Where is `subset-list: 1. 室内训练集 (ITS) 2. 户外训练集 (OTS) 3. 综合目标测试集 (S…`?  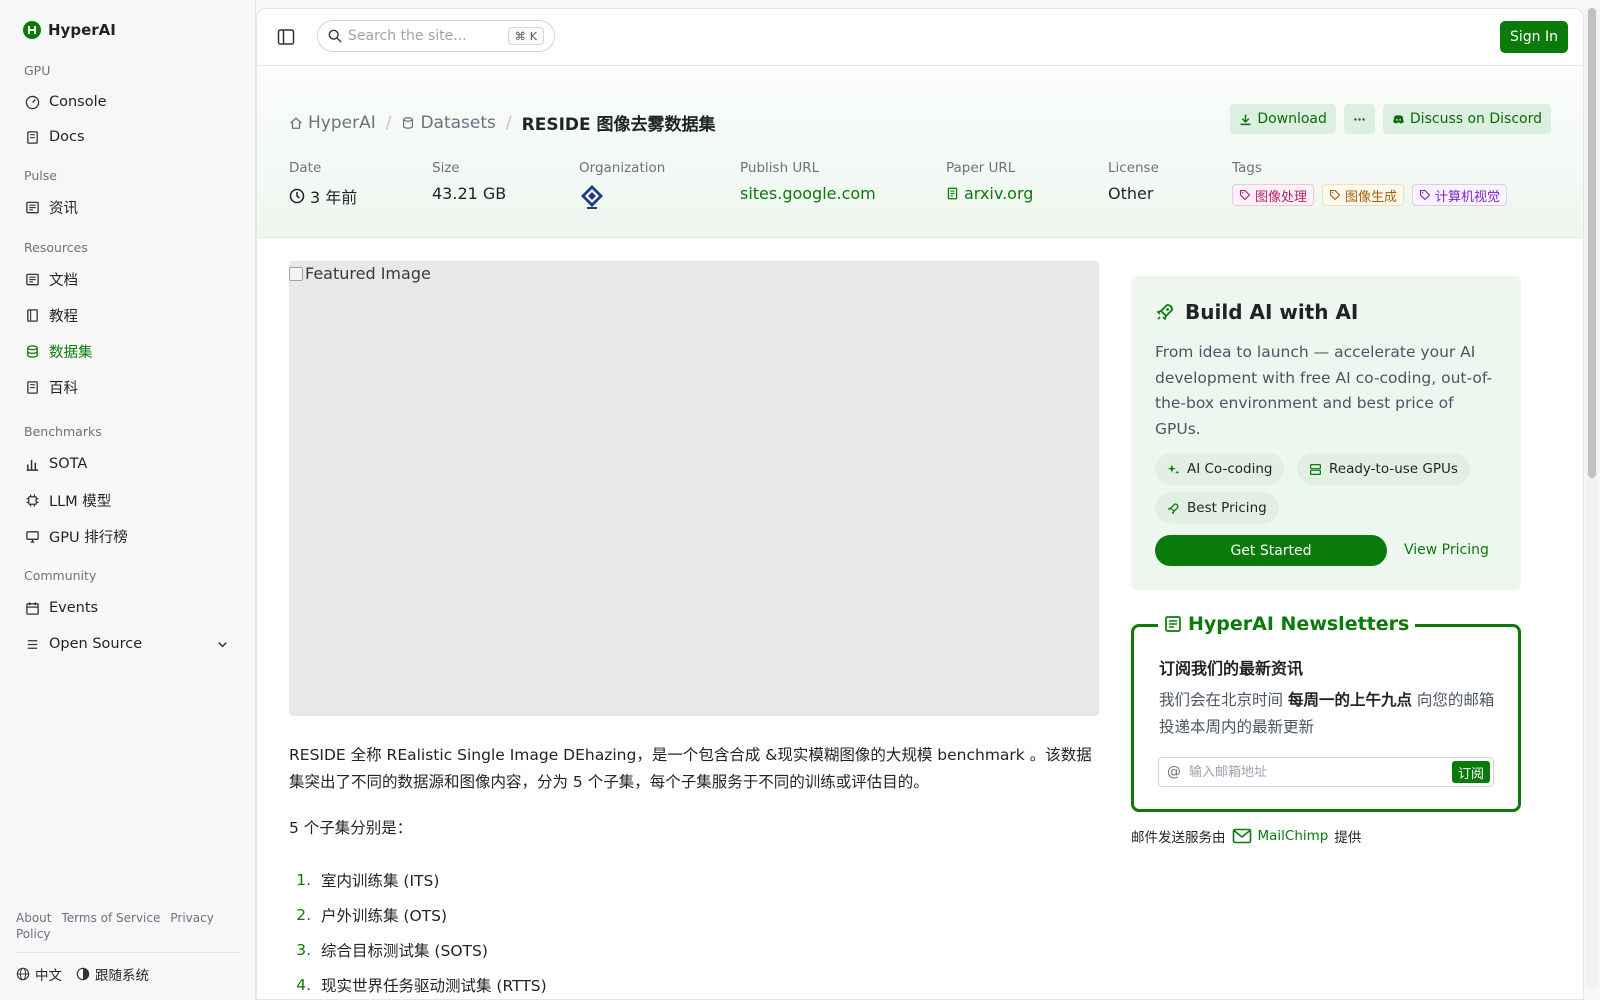 subset-list: 1. 室内训练集 (ITS) 2. 户外训练集 (OTS) 3. 综合目标测试集 (S… is located at coordinates (418, 930).